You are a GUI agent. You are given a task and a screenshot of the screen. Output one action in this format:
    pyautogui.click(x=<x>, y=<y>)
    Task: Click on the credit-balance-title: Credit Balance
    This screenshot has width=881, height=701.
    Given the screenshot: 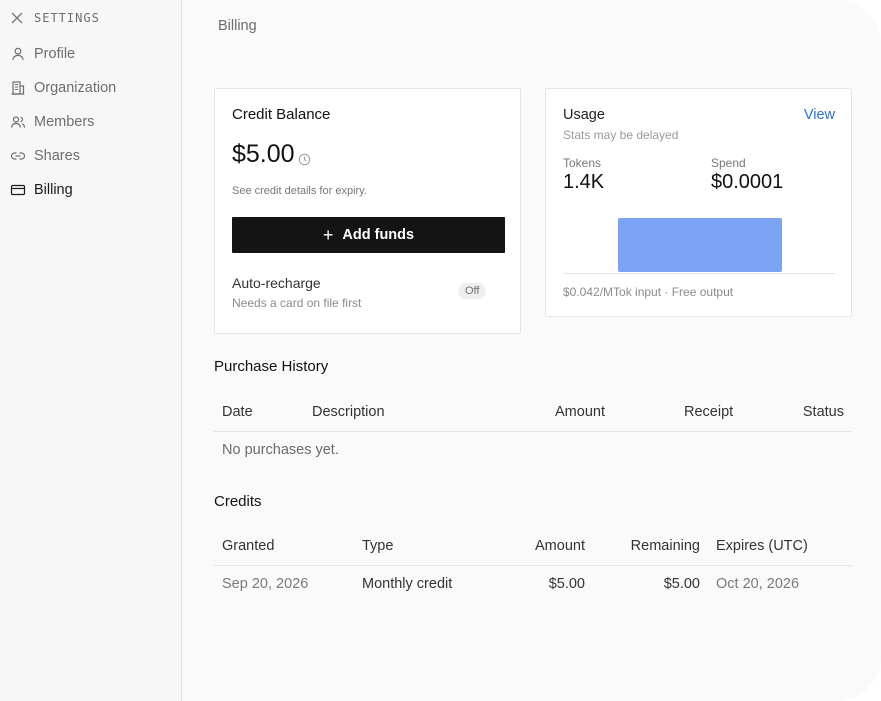 What is the action you would take?
    pyautogui.click(x=281, y=114)
    